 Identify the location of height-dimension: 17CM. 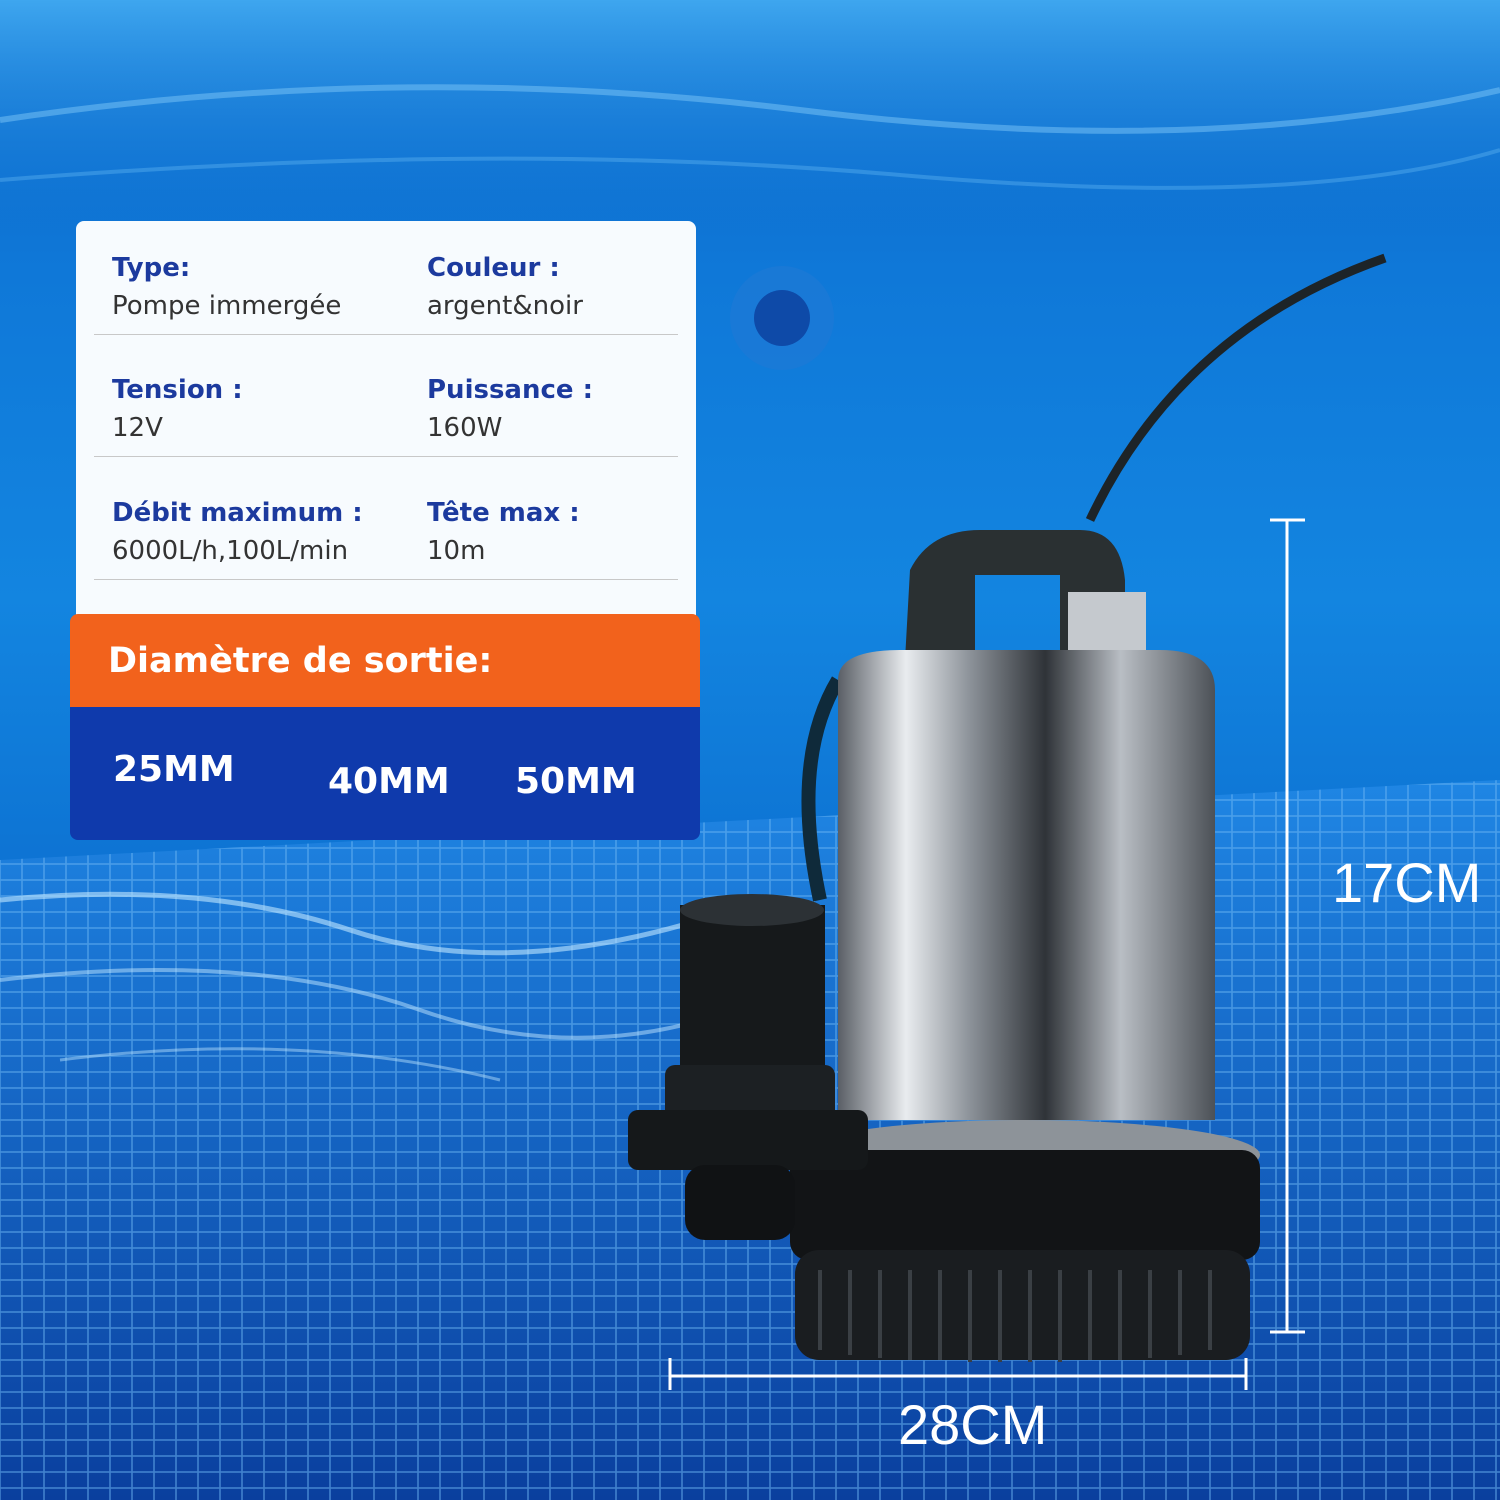
(1407, 882).